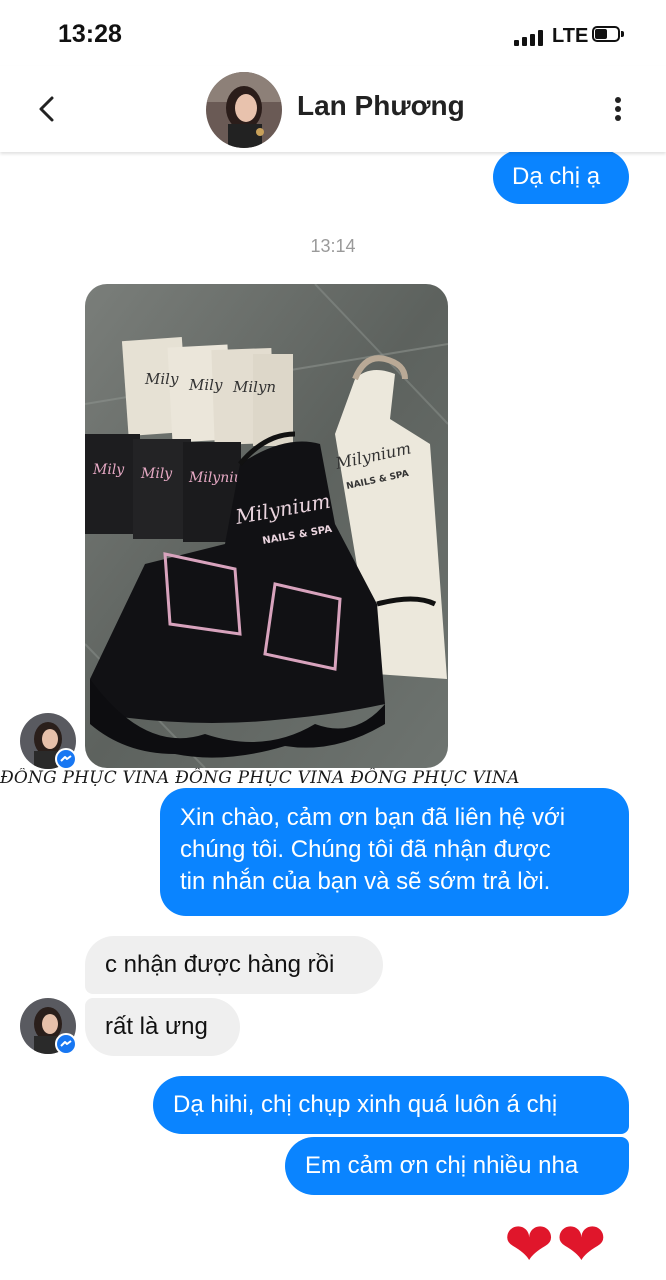 Image resolution: width=666 pixels, height=1280 pixels. What do you see at coordinates (90, 34) in the screenshot?
I see `status-time: 13:28` at bounding box center [90, 34].